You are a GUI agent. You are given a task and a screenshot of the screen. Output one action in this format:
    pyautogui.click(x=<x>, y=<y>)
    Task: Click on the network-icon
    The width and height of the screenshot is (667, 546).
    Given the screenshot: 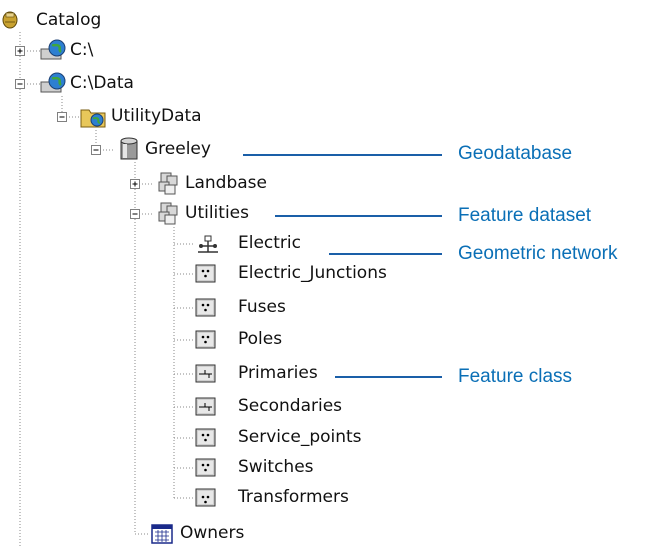 What is the action you would take?
    pyautogui.click(x=208, y=244)
    